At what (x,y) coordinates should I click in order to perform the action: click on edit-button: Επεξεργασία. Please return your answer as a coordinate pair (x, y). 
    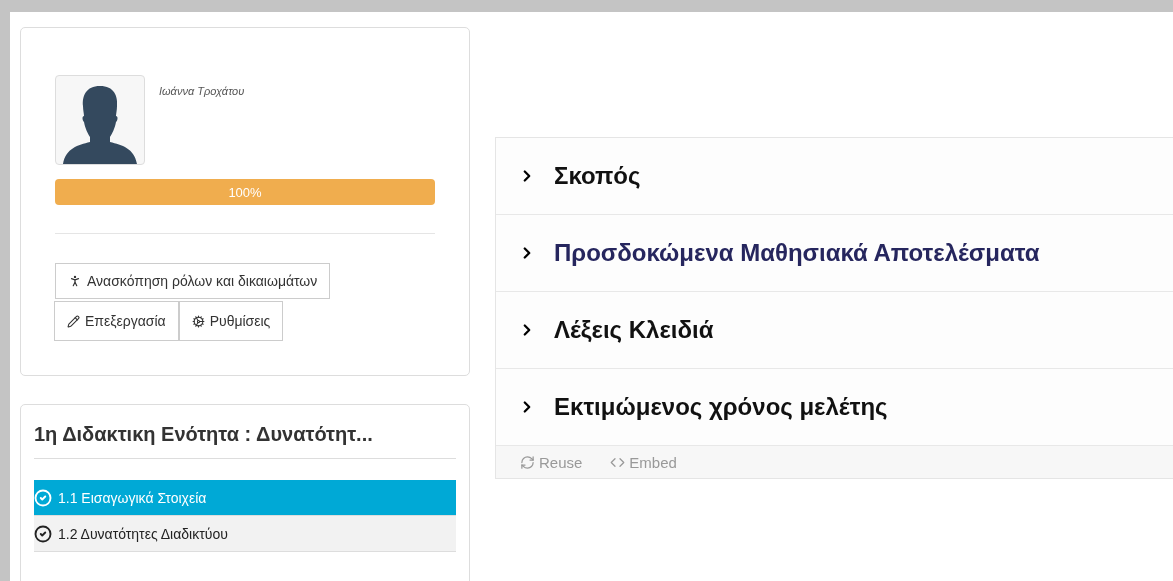
    Looking at the image, I should click on (116, 321).